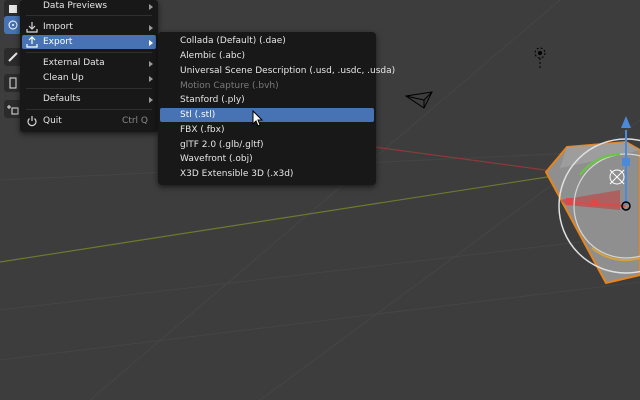  I want to click on menu-item-import: Import, so click(89, 27).